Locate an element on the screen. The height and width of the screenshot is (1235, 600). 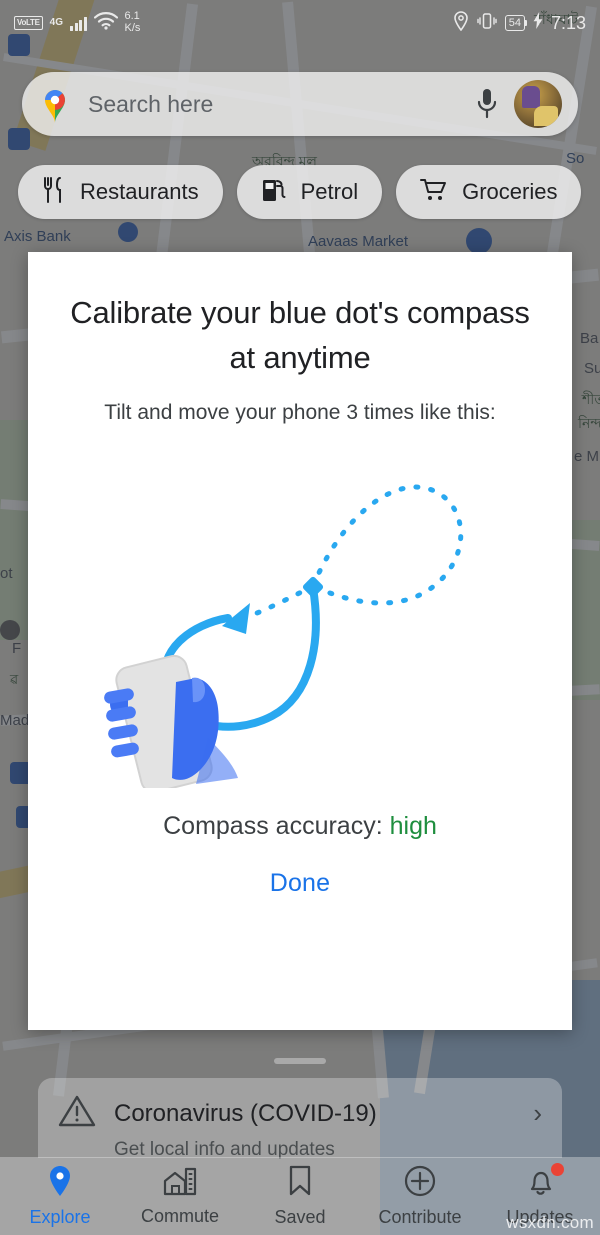
accuracy-label: Compass accuracy: is located at coordinates (273, 826).